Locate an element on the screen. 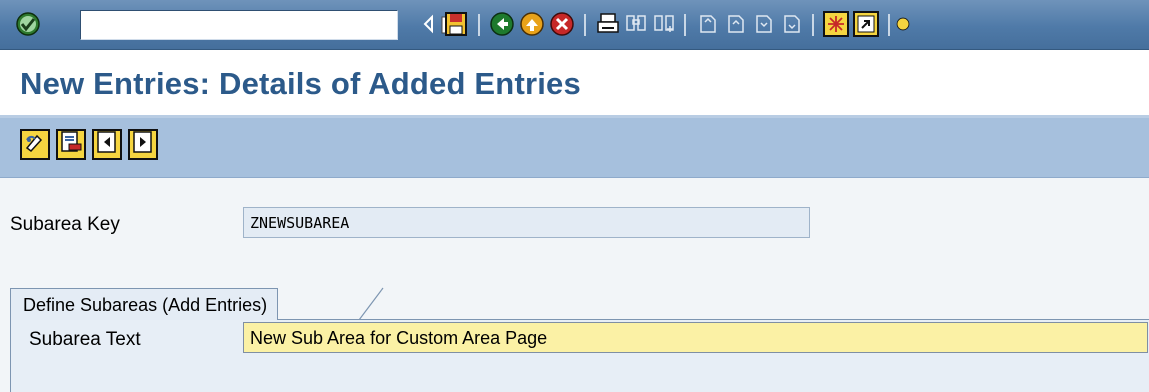  change-display-button is located at coordinates (35, 144).